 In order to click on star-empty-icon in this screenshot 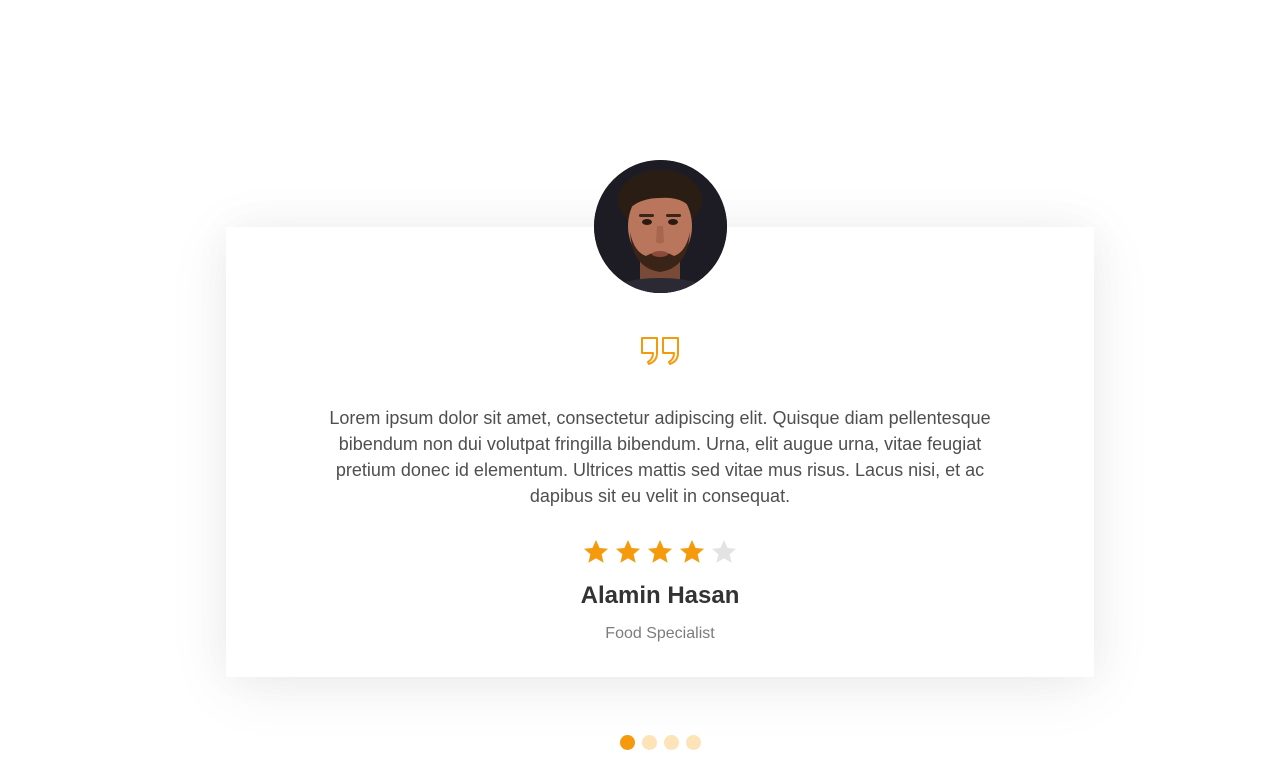, I will do `click(724, 551)`.